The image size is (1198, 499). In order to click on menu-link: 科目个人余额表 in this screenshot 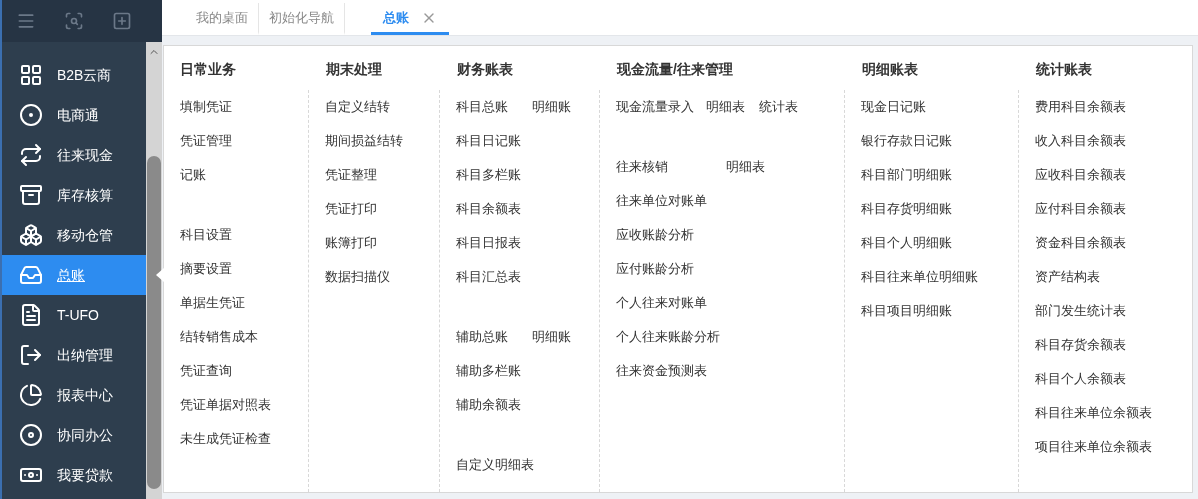, I will do `click(1080, 379)`.